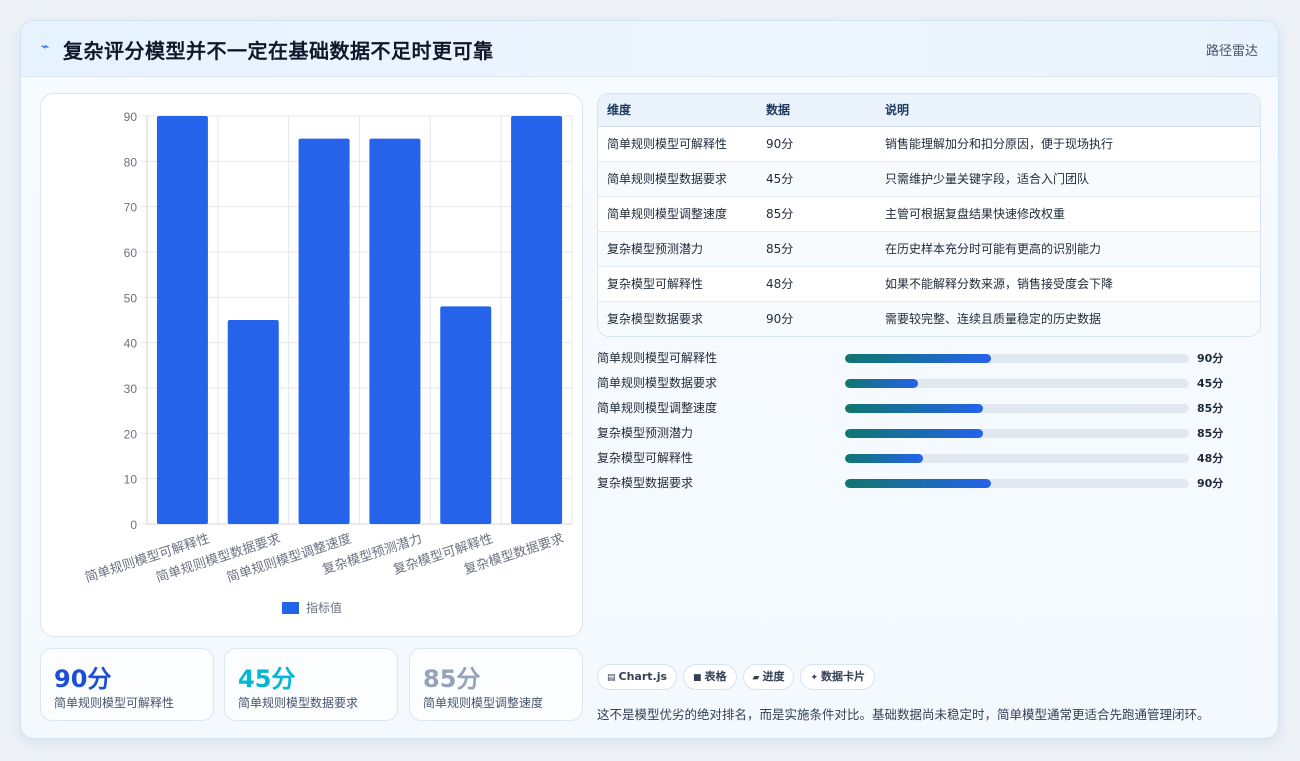 Image resolution: width=1300 pixels, height=761 pixels. What do you see at coordinates (649, 49) in the screenshot?
I see `header: ⌁ 复杂评分模型并不一定在基础数据不足时更可靠 路径雷达` at bounding box center [649, 49].